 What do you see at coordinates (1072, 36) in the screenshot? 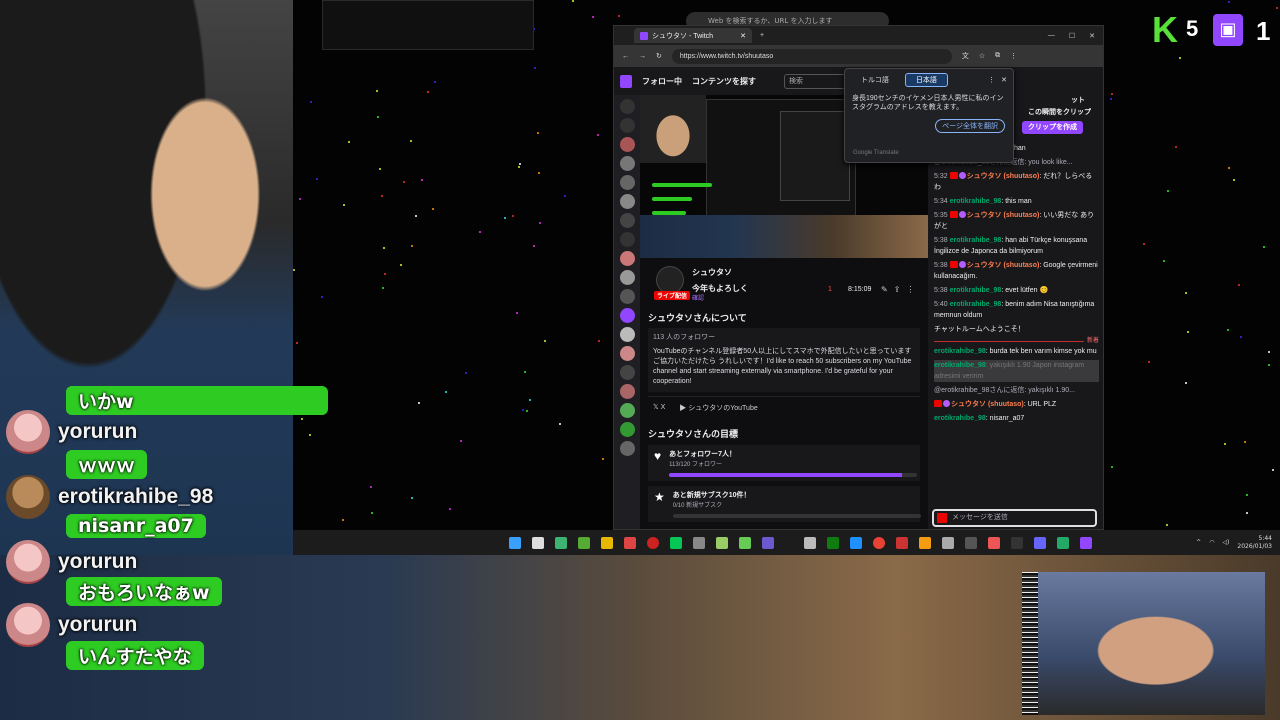
I see `maximize-icon: ☐` at bounding box center [1072, 36].